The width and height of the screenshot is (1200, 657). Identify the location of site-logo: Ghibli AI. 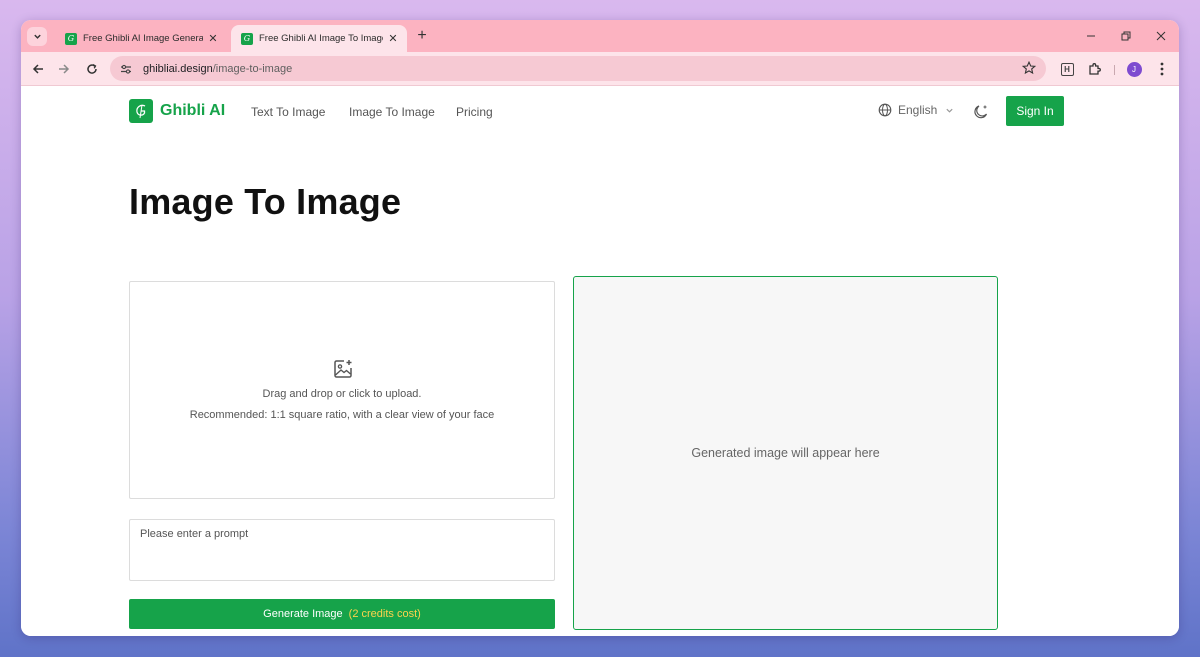
(177, 111).